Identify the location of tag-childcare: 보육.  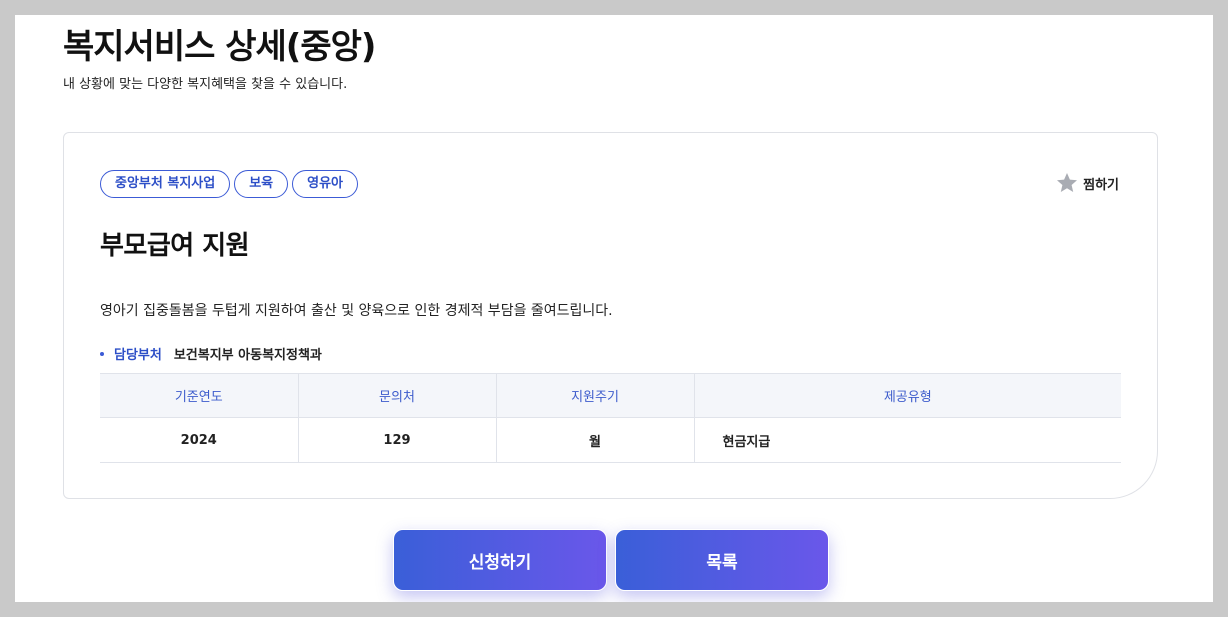
(261, 184).